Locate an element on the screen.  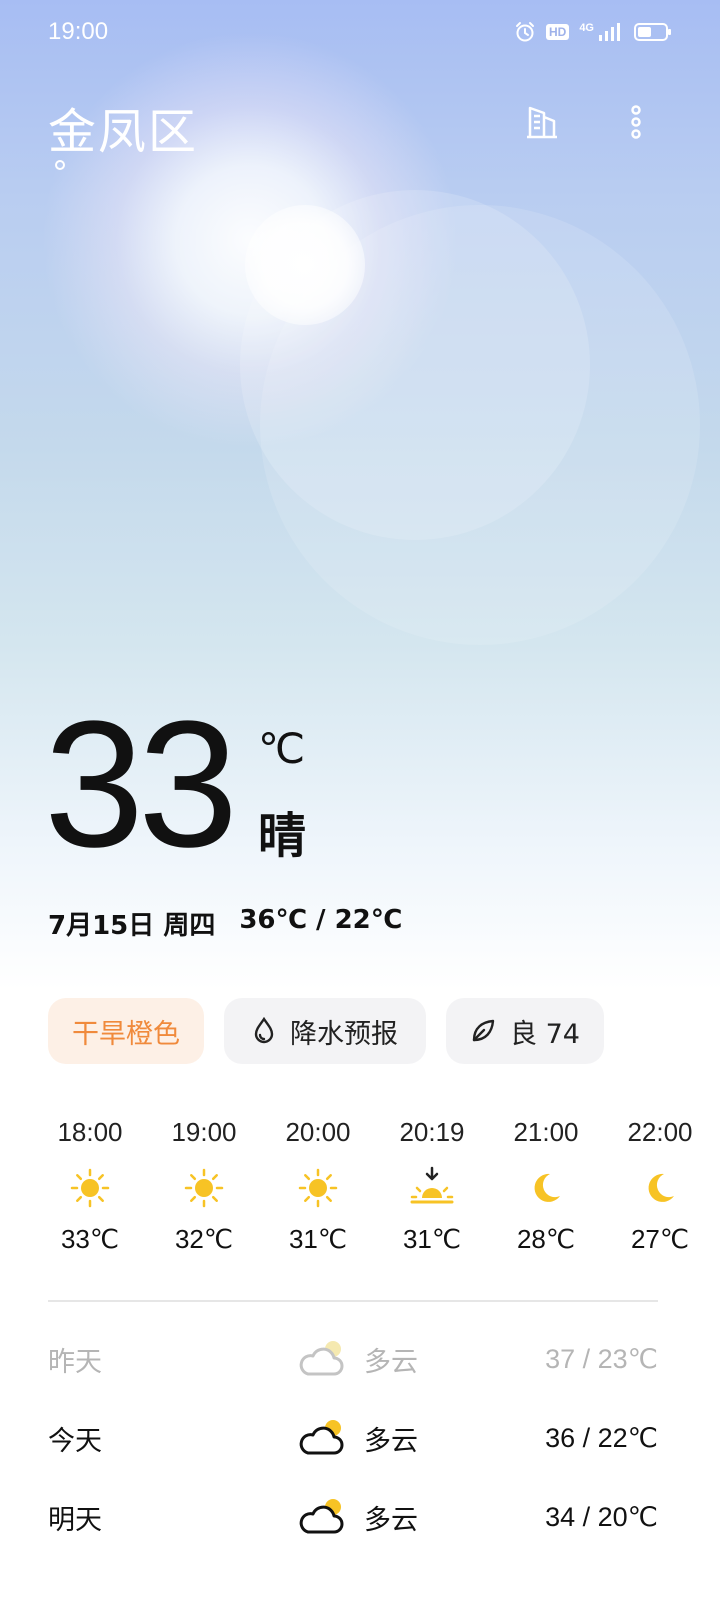
rain-label: 降水预报 is located at coordinates (344, 1034).